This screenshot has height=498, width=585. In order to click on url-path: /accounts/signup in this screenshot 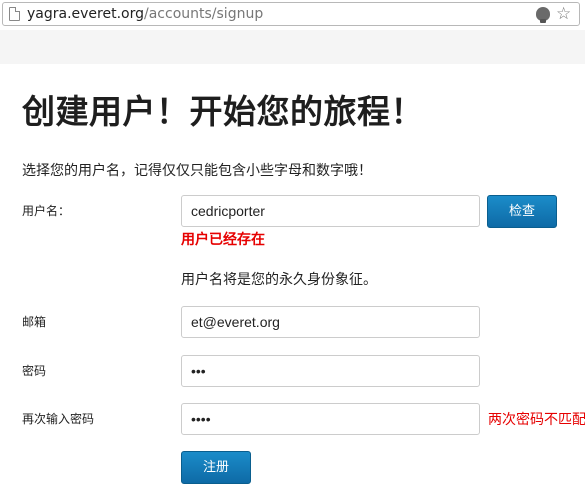, I will do `click(204, 14)`.